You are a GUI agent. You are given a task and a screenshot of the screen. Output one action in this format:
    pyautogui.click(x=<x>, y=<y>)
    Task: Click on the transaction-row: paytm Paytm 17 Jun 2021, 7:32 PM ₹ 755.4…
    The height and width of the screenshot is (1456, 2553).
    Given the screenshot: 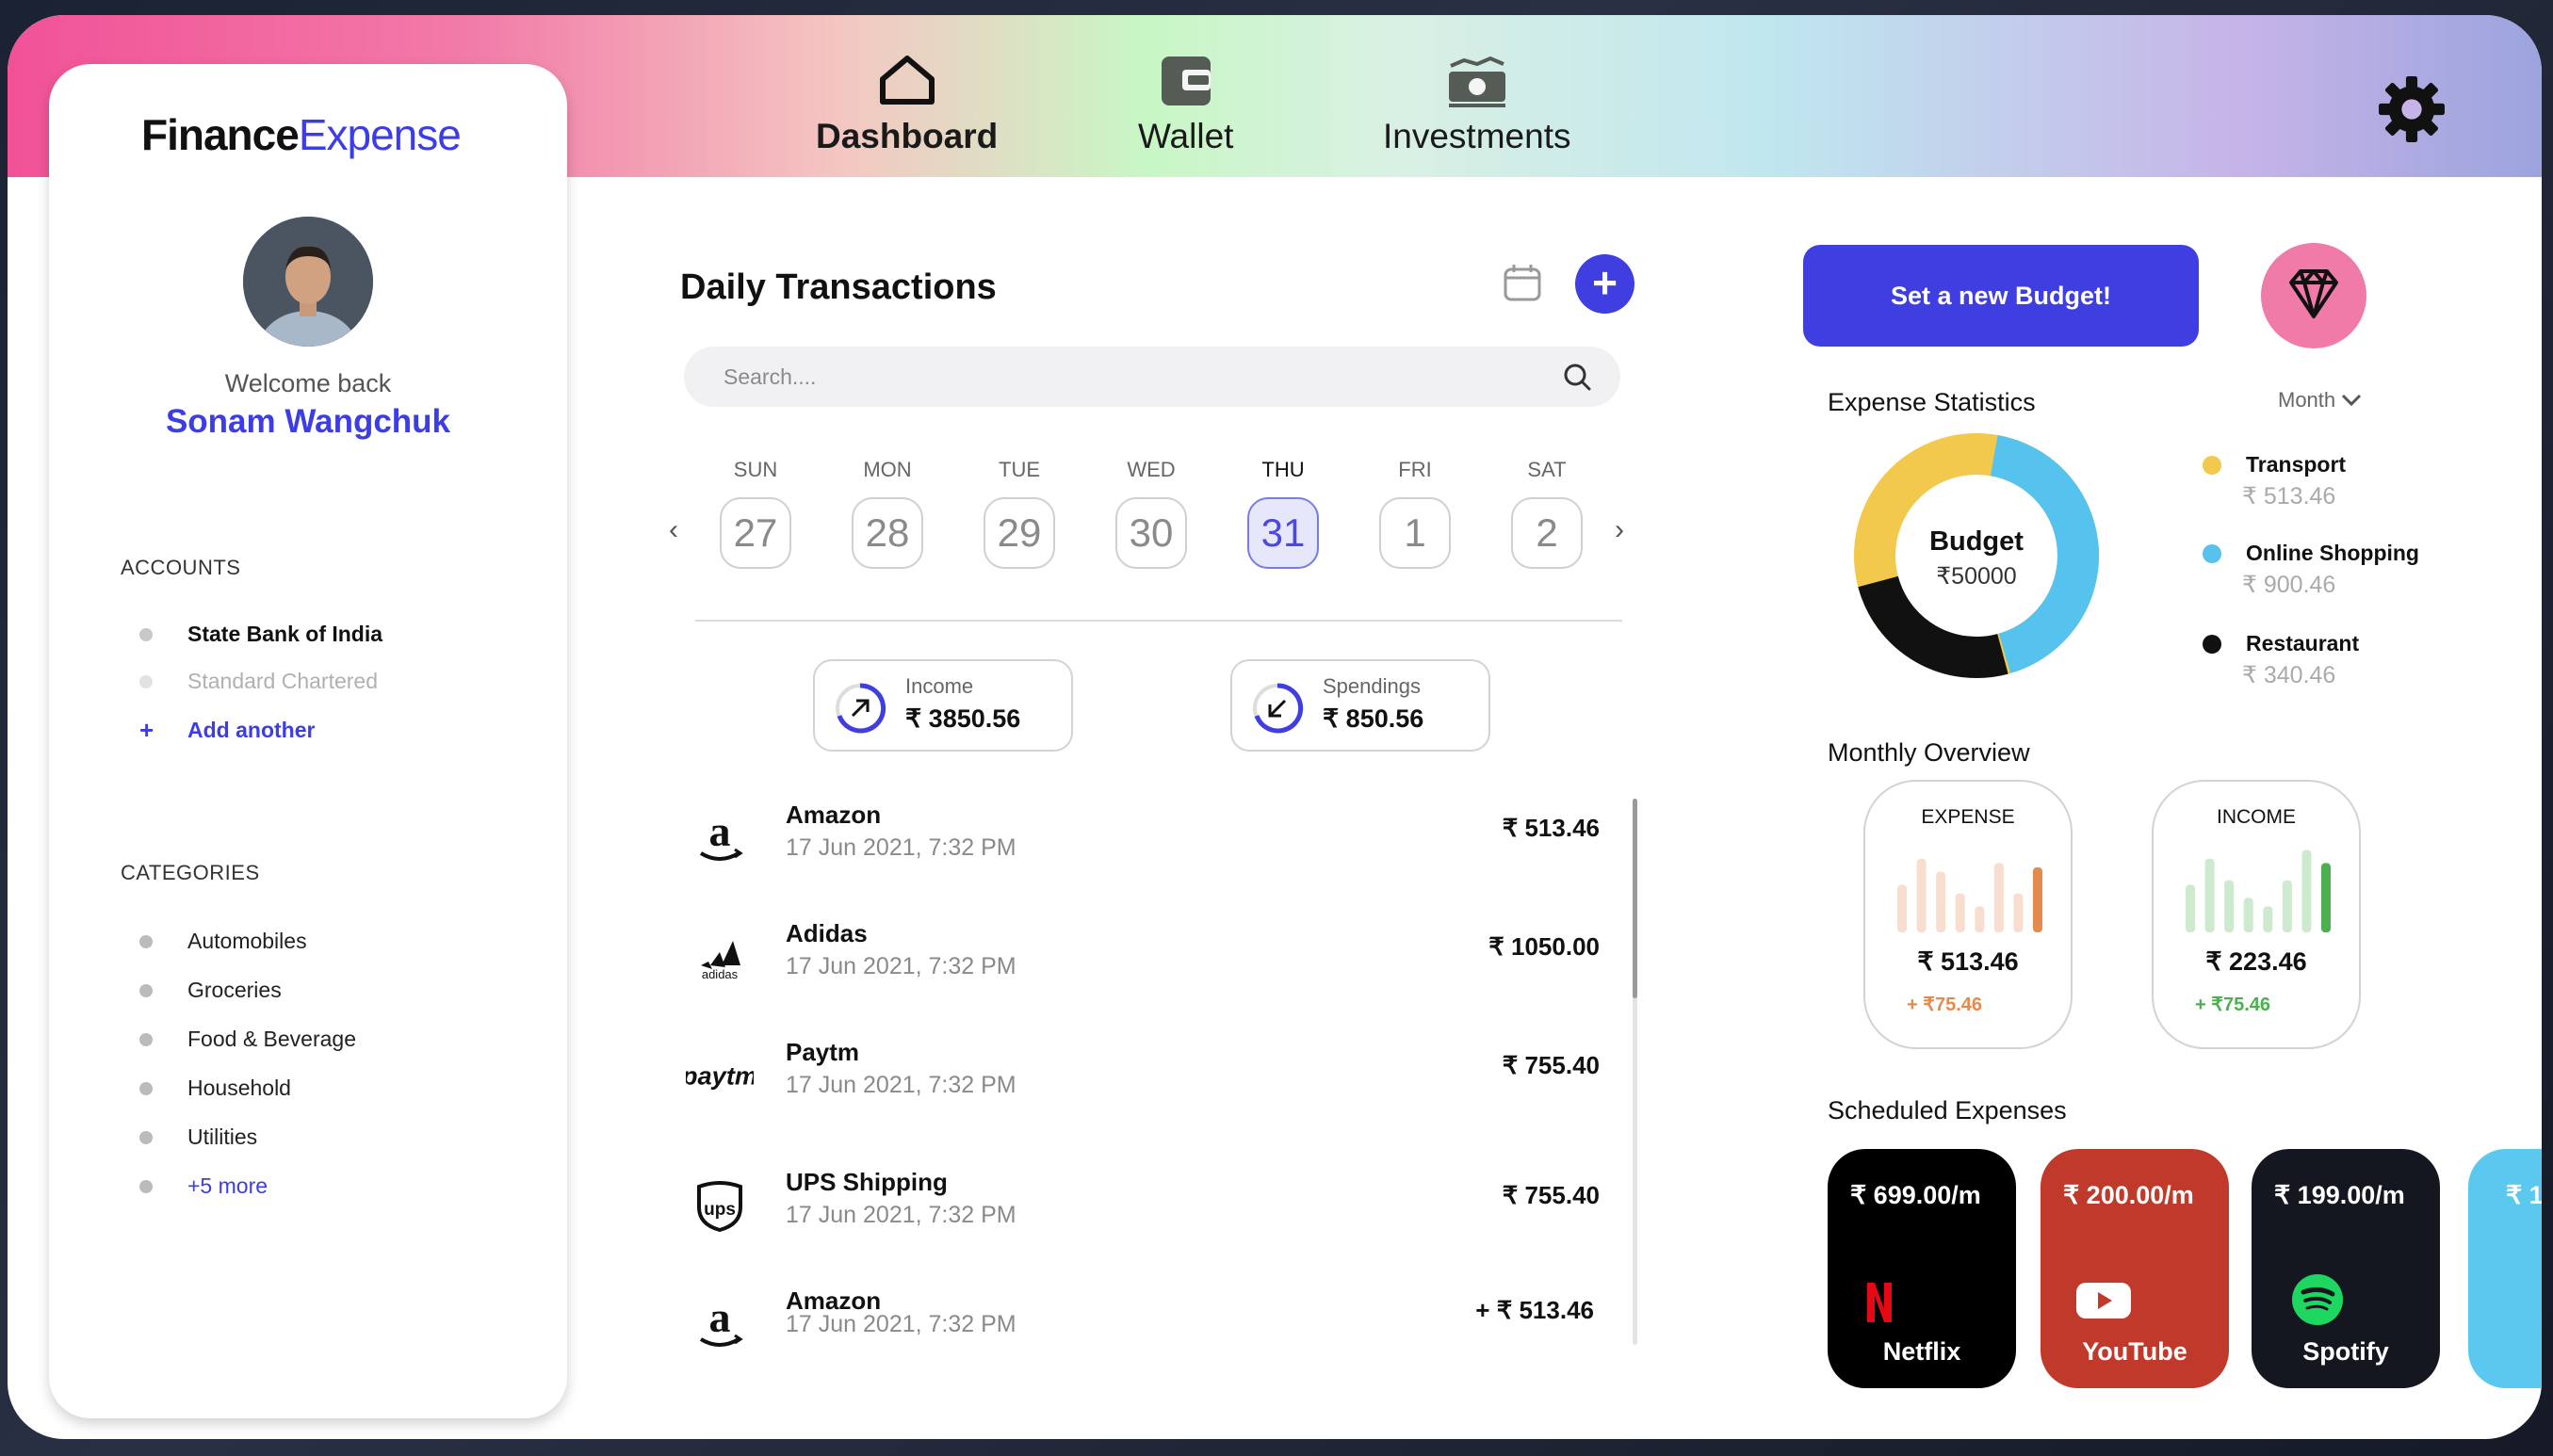 What is the action you would take?
    pyautogui.click(x=1143, y=1085)
    